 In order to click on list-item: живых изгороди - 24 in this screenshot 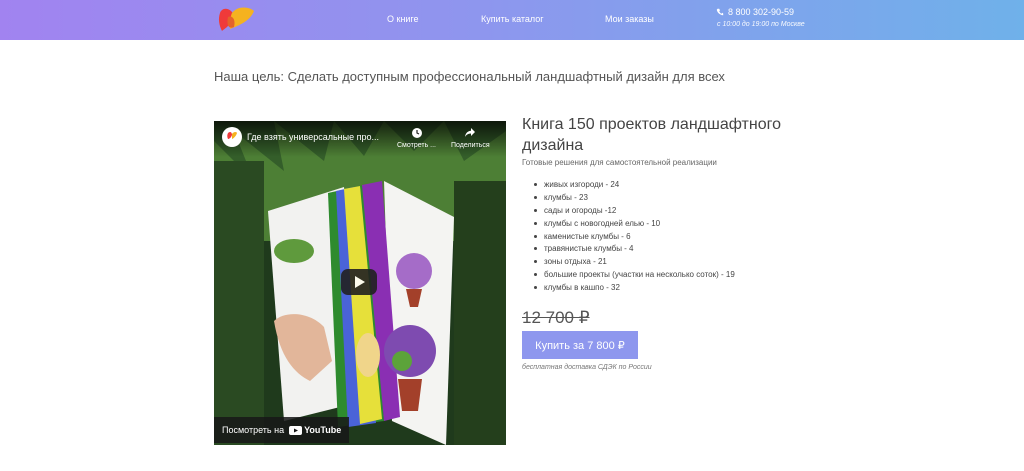, I will do `click(634, 186)`.